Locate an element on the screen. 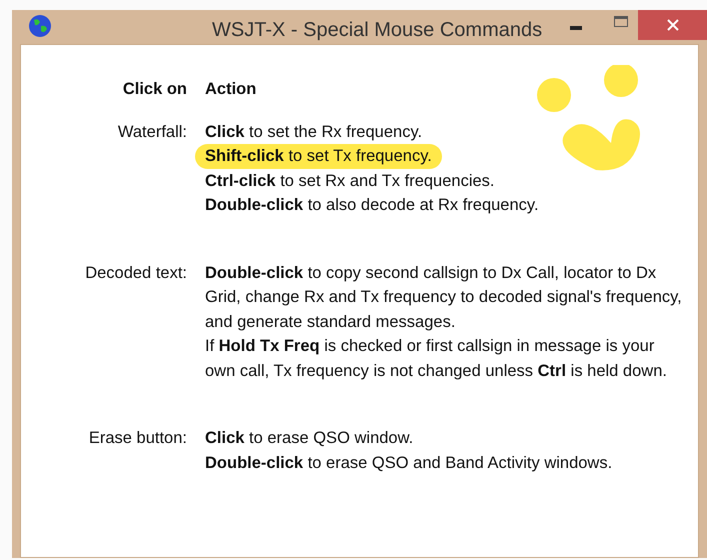 The image size is (707, 560). action-text: Double-click to also decode at Rx frequency. is located at coordinates (372, 205).